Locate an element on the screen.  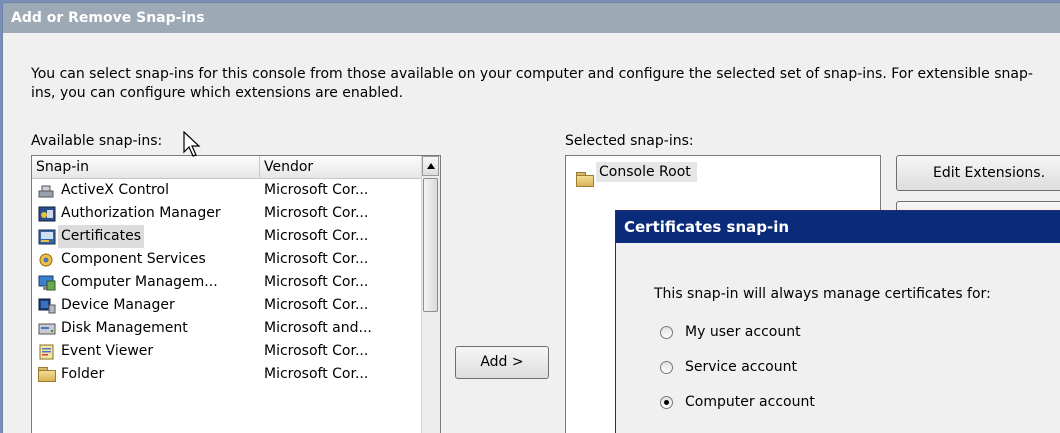
radio-my-user-account: My user account is located at coordinates (730, 332).